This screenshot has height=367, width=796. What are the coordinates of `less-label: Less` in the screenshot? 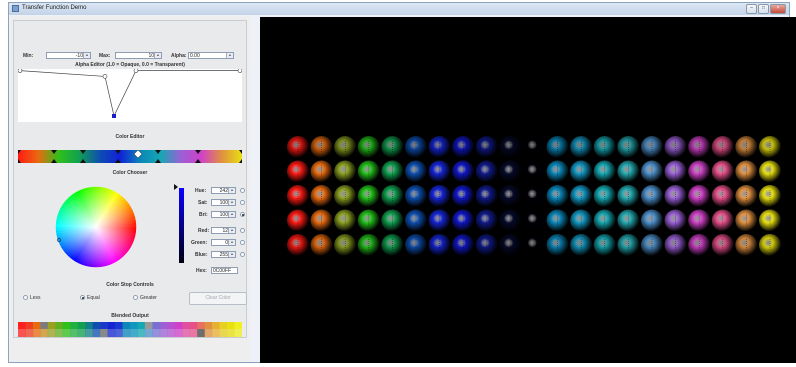 It's located at (35, 298).